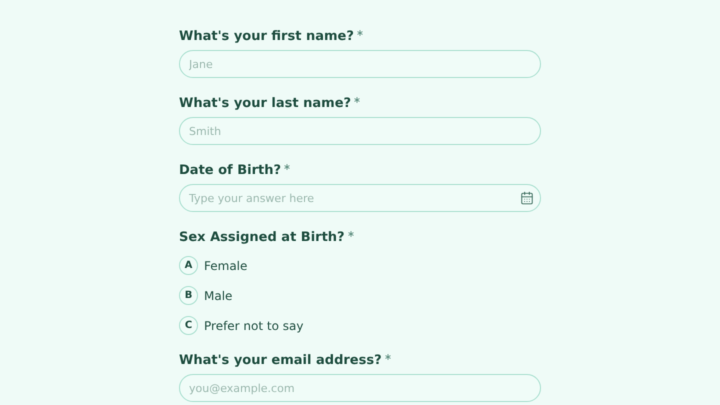 This screenshot has height=405, width=720. What do you see at coordinates (226, 265) in the screenshot?
I see `option-label: Female` at bounding box center [226, 265].